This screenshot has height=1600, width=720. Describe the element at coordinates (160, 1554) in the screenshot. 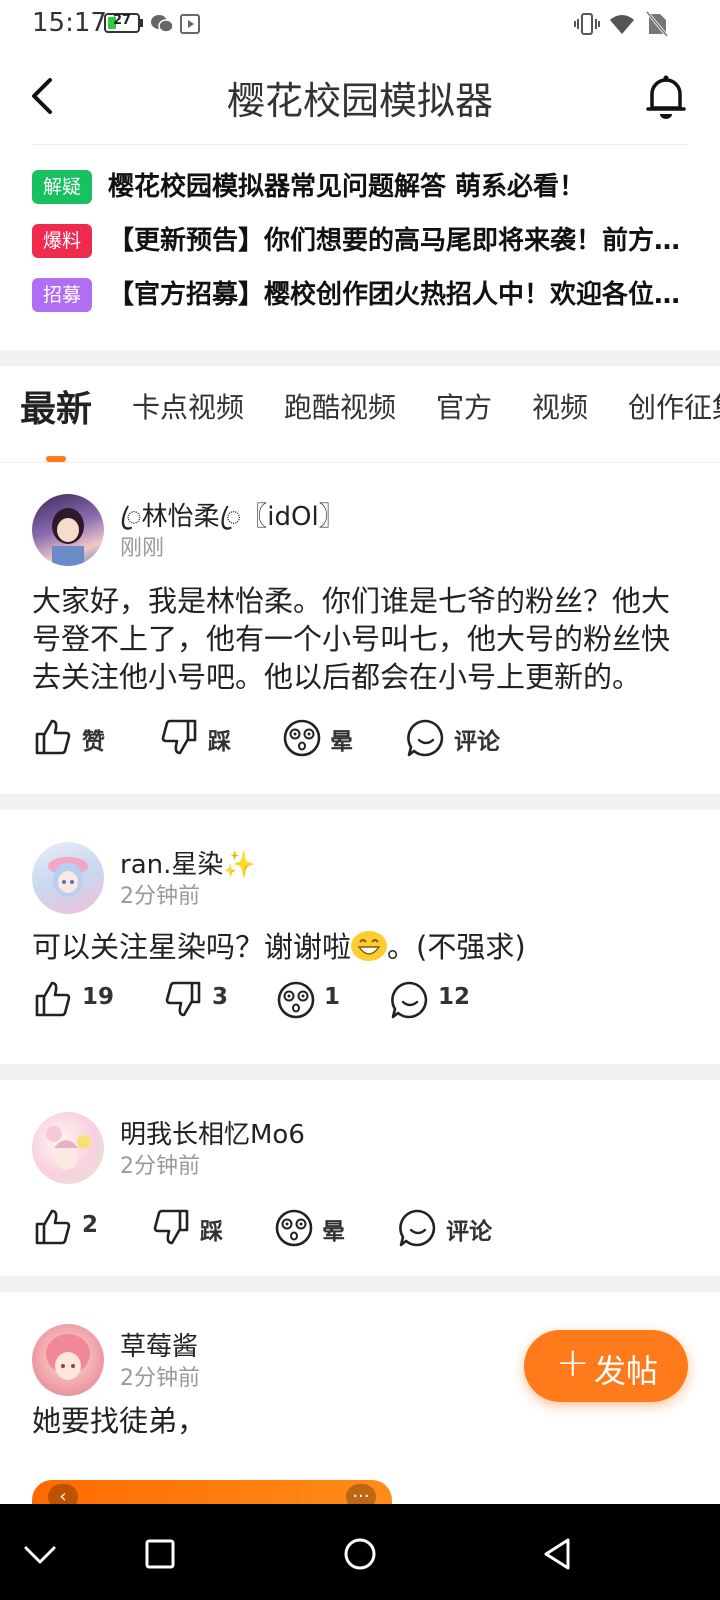

I see `recents-icon` at that location.